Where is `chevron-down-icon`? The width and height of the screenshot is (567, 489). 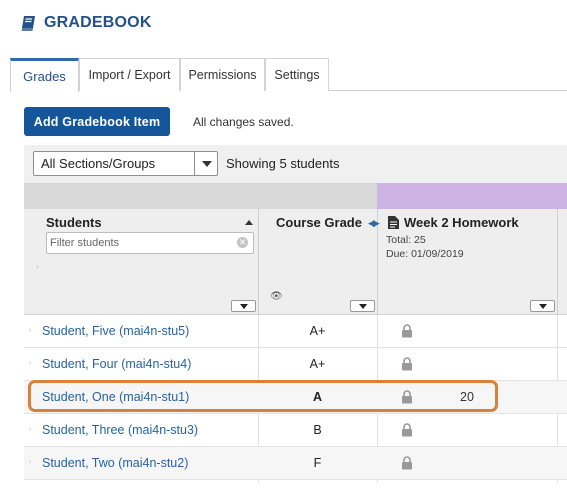
chevron-down-icon is located at coordinates (207, 164).